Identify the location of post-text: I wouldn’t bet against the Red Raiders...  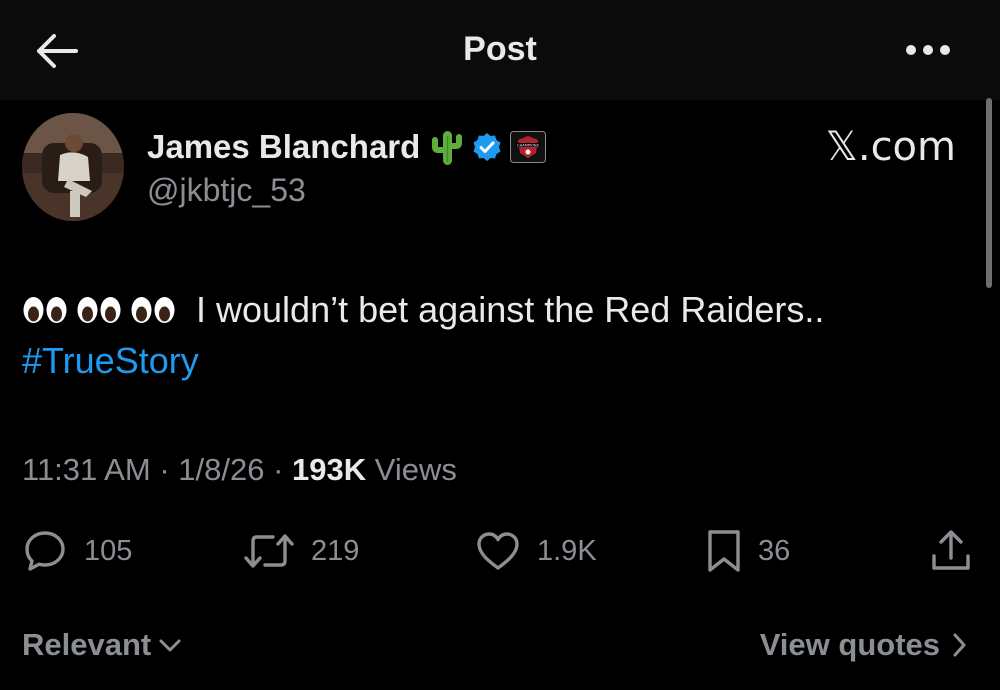
(510, 309).